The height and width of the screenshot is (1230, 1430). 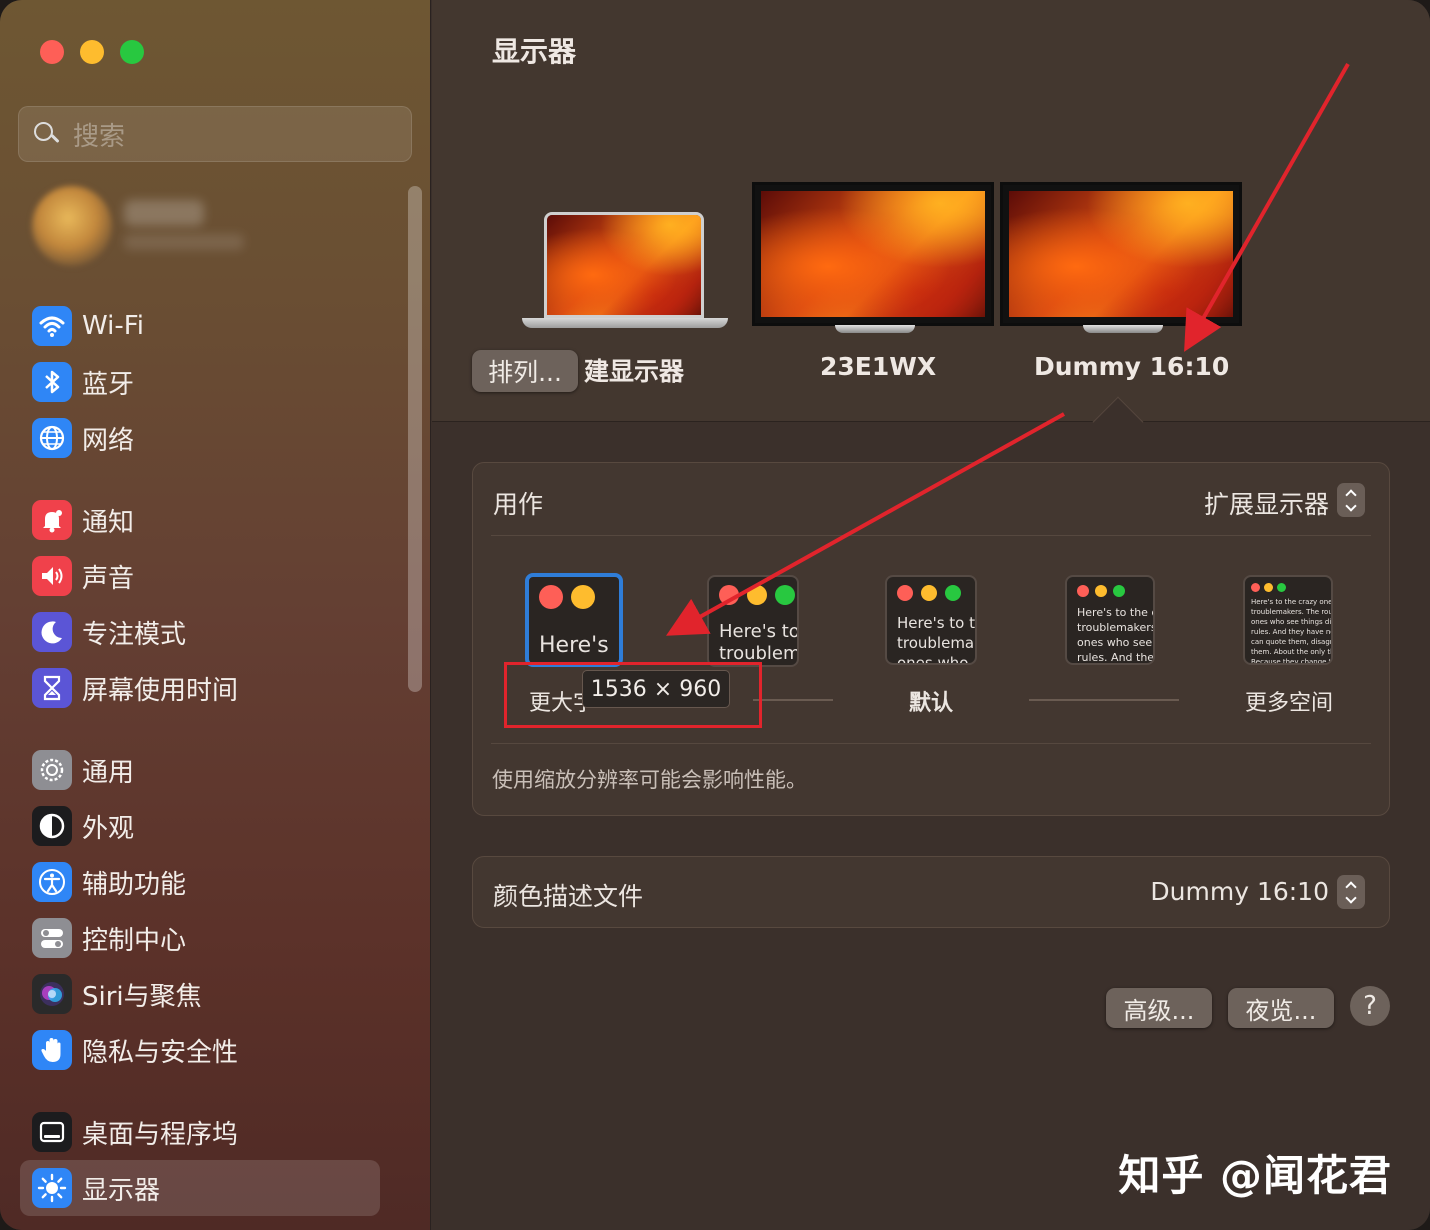 I want to click on sidebar-item-accessibility: 辅助功能, so click(x=200, y=882).